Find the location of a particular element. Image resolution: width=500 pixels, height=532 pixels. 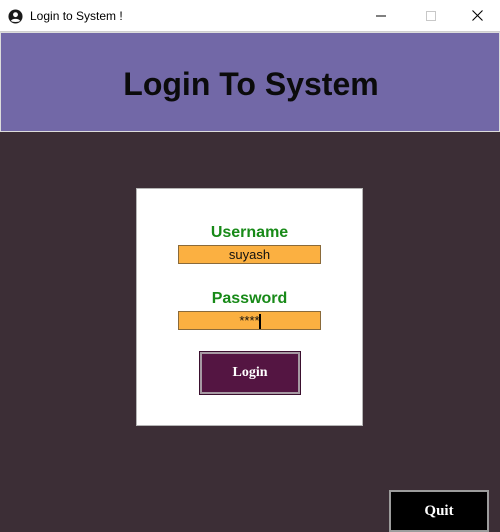

minimize-icon is located at coordinates (381, 15).